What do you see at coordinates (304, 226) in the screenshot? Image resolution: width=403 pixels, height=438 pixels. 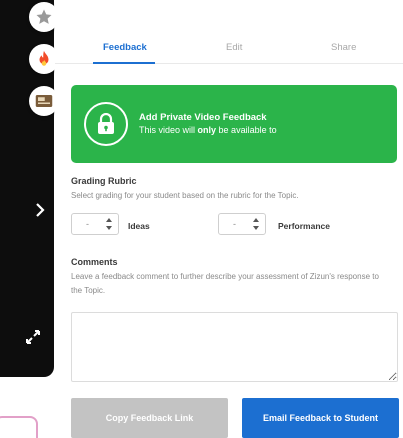 I see `performance-label: Performance` at bounding box center [304, 226].